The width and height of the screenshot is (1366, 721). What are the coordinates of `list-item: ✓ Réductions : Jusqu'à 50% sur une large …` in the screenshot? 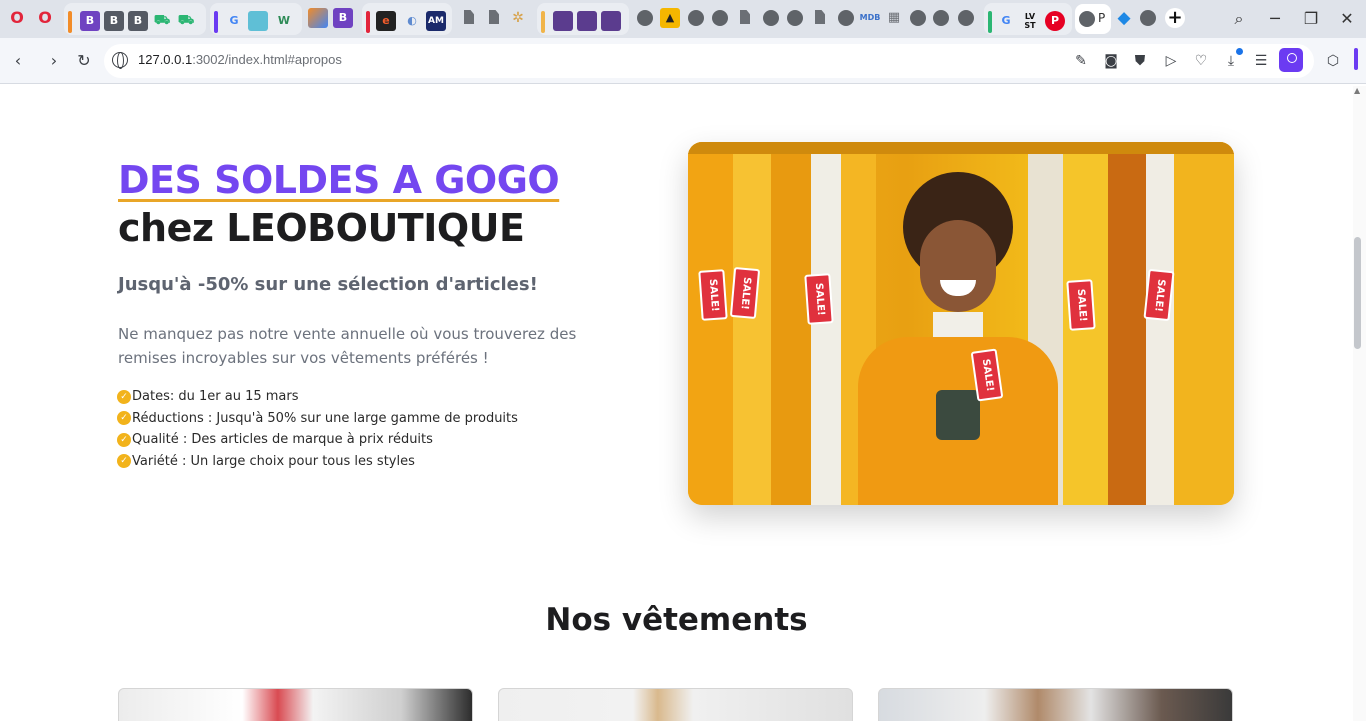 It's located at (317, 419).